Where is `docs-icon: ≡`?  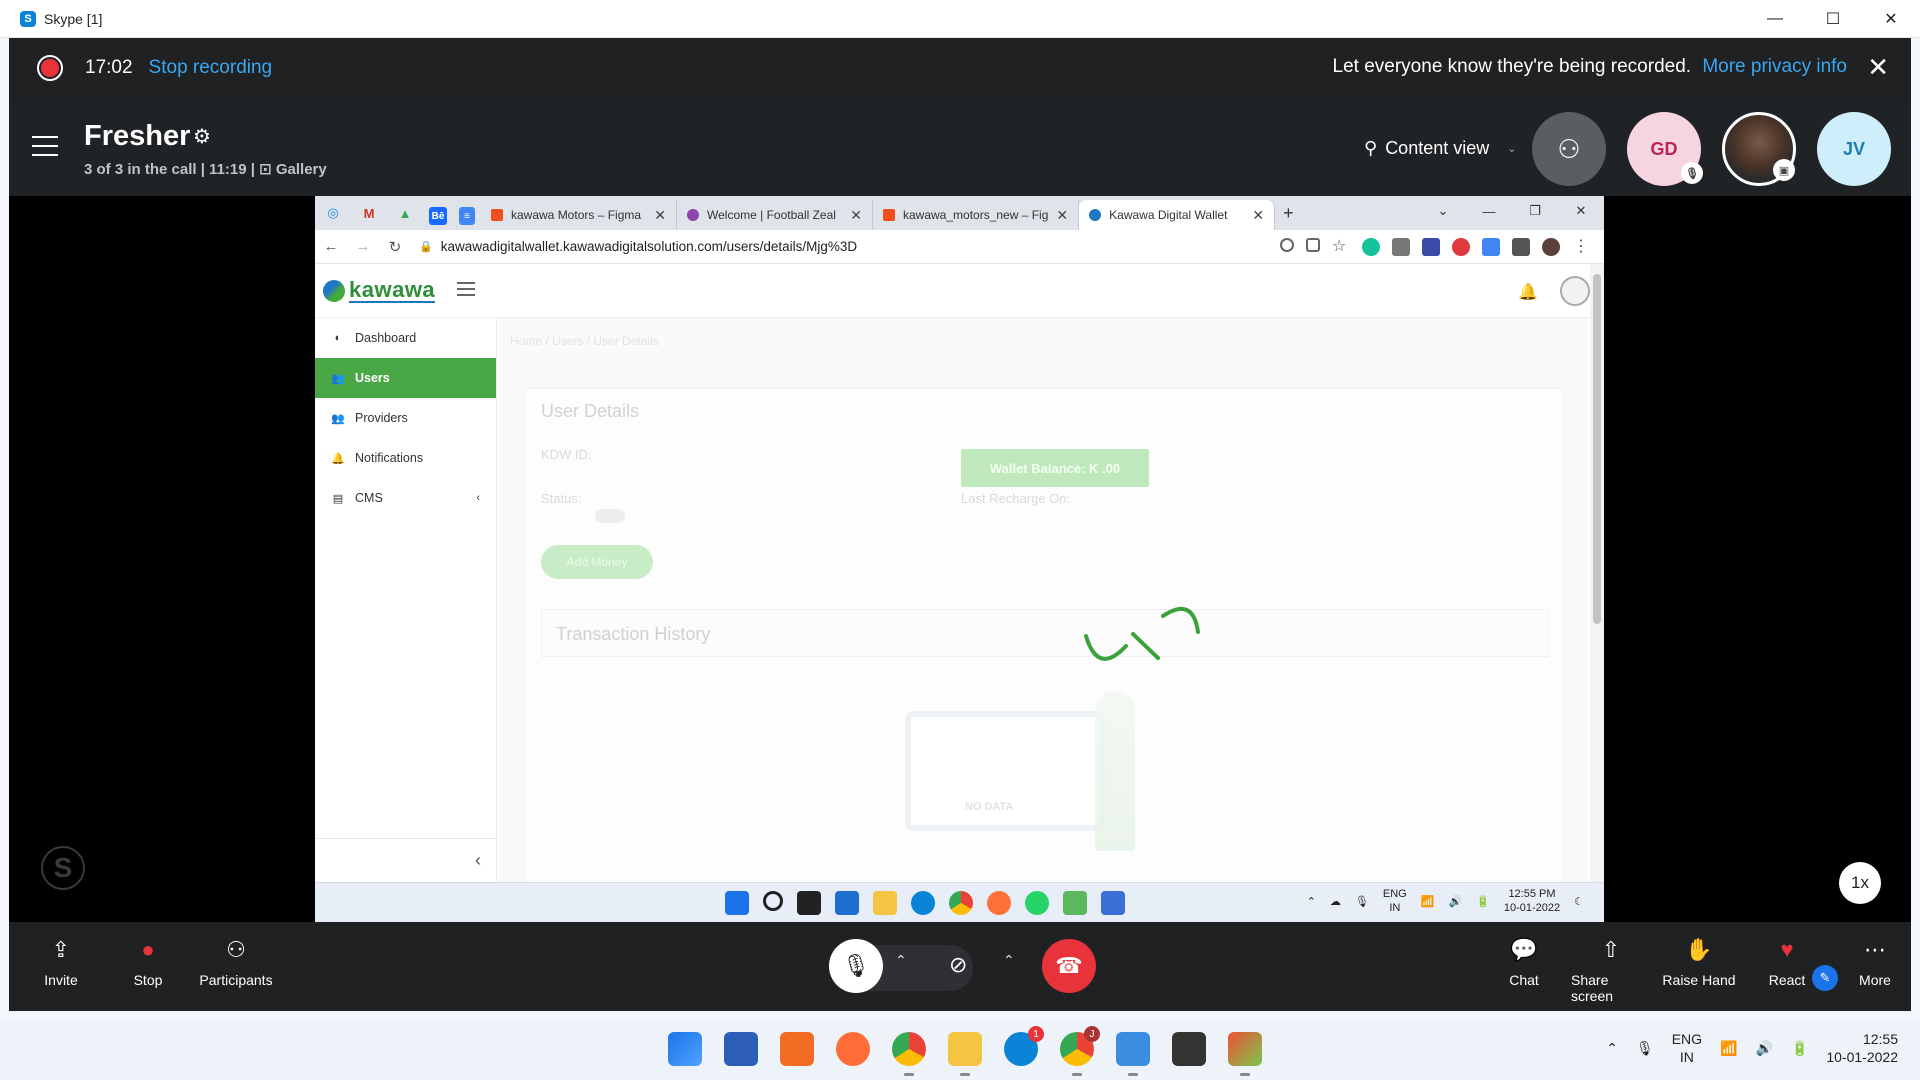
docs-icon: ≡ is located at coordinates (467, 216).